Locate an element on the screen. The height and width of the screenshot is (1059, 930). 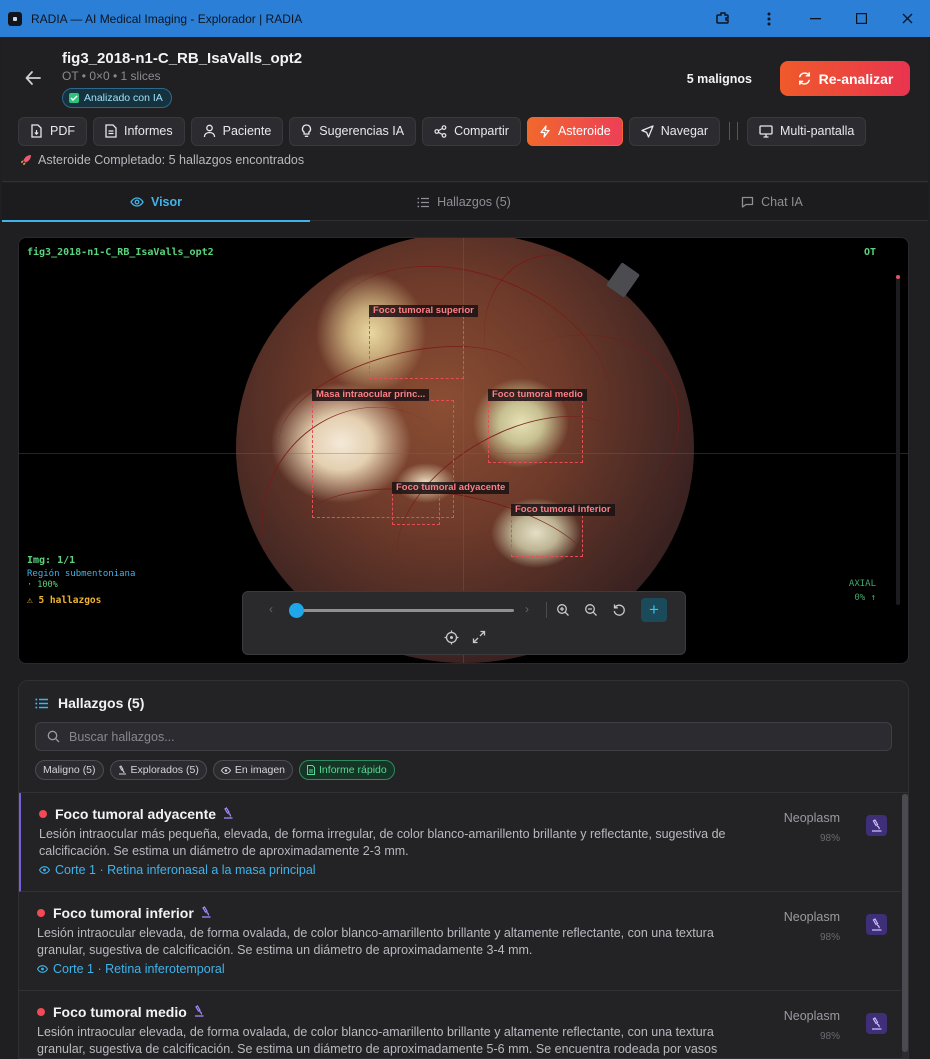
user-icon is located at coordinates (209, 131).